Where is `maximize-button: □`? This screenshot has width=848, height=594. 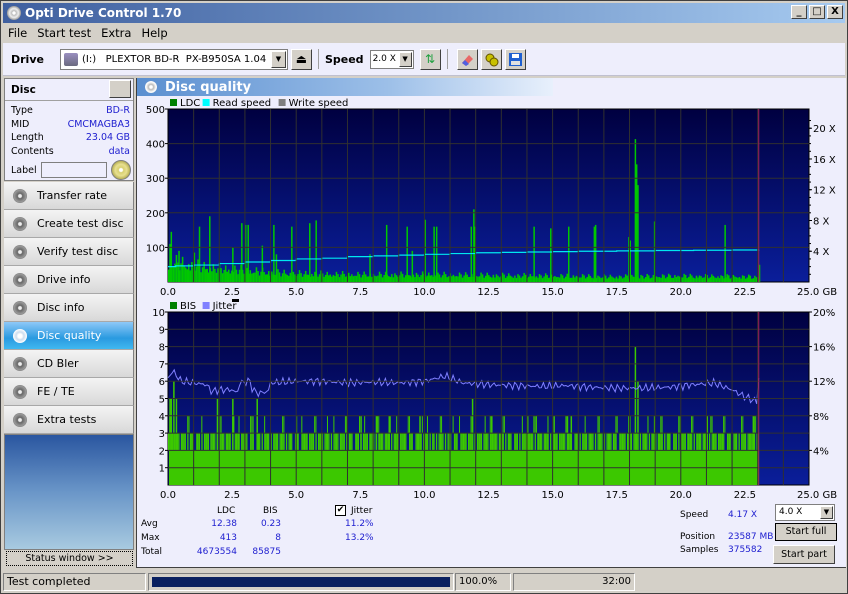
maximize-button: □ is located at coordinates (817, 12).